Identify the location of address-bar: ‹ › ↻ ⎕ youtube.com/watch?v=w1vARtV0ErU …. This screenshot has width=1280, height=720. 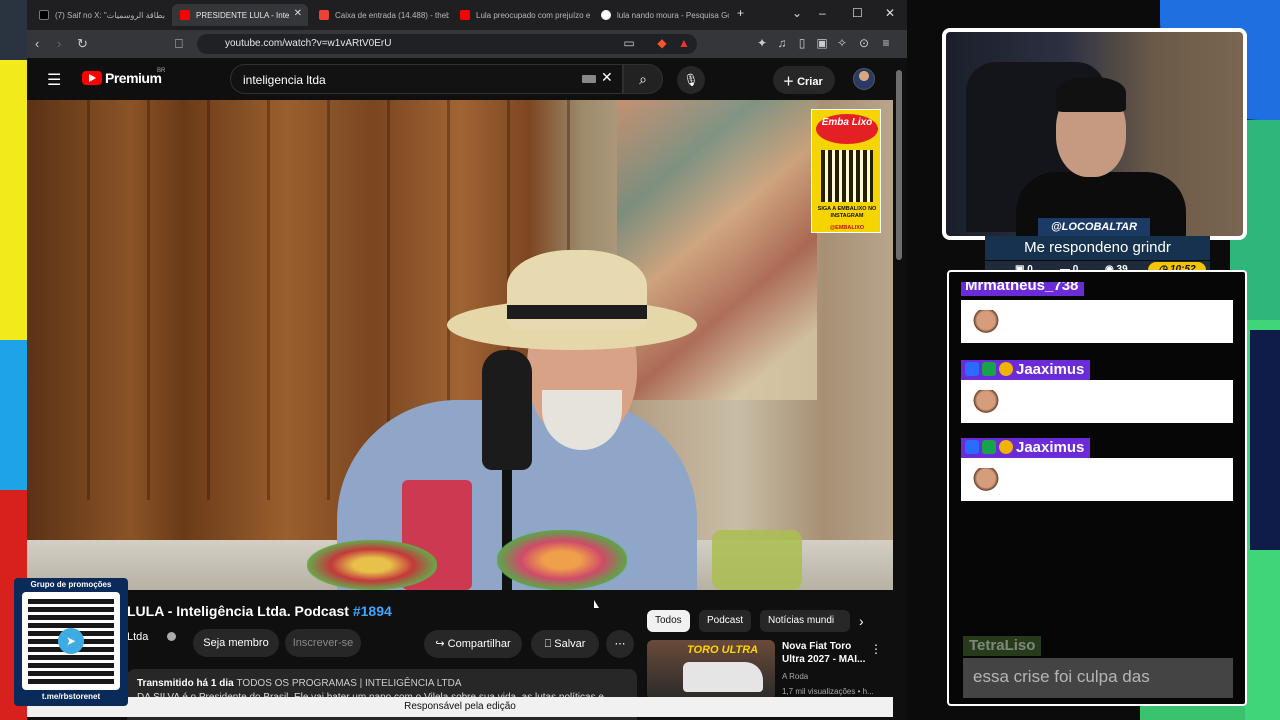
(467, 44).